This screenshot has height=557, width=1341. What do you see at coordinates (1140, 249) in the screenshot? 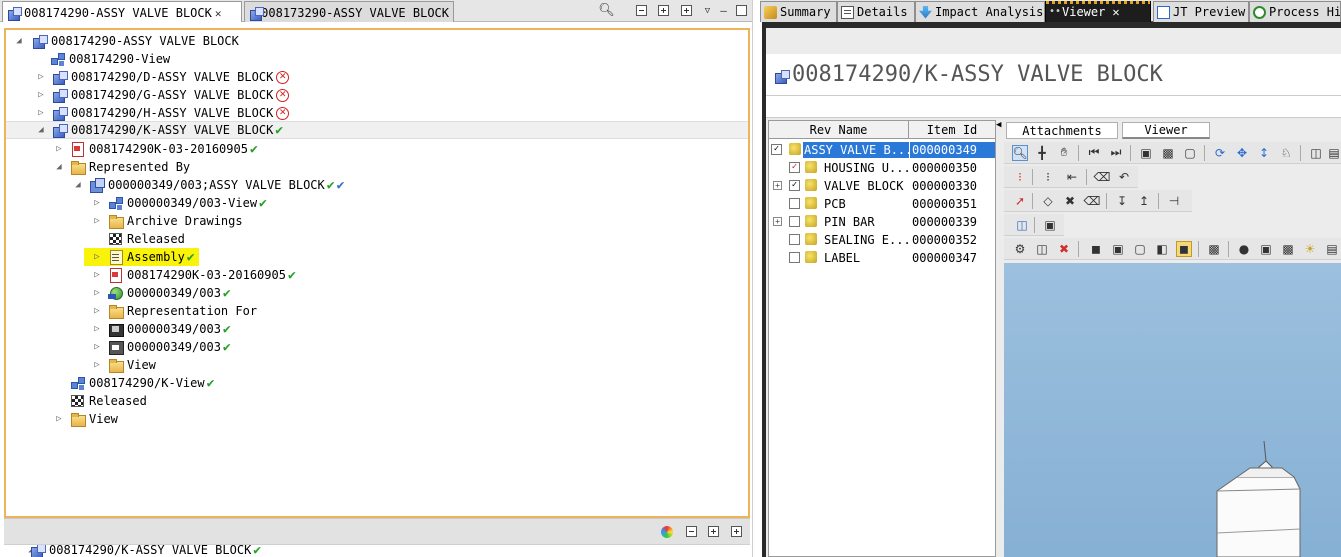
I see `wireframe-icon: ▢` at bounding box center [1140, 249].